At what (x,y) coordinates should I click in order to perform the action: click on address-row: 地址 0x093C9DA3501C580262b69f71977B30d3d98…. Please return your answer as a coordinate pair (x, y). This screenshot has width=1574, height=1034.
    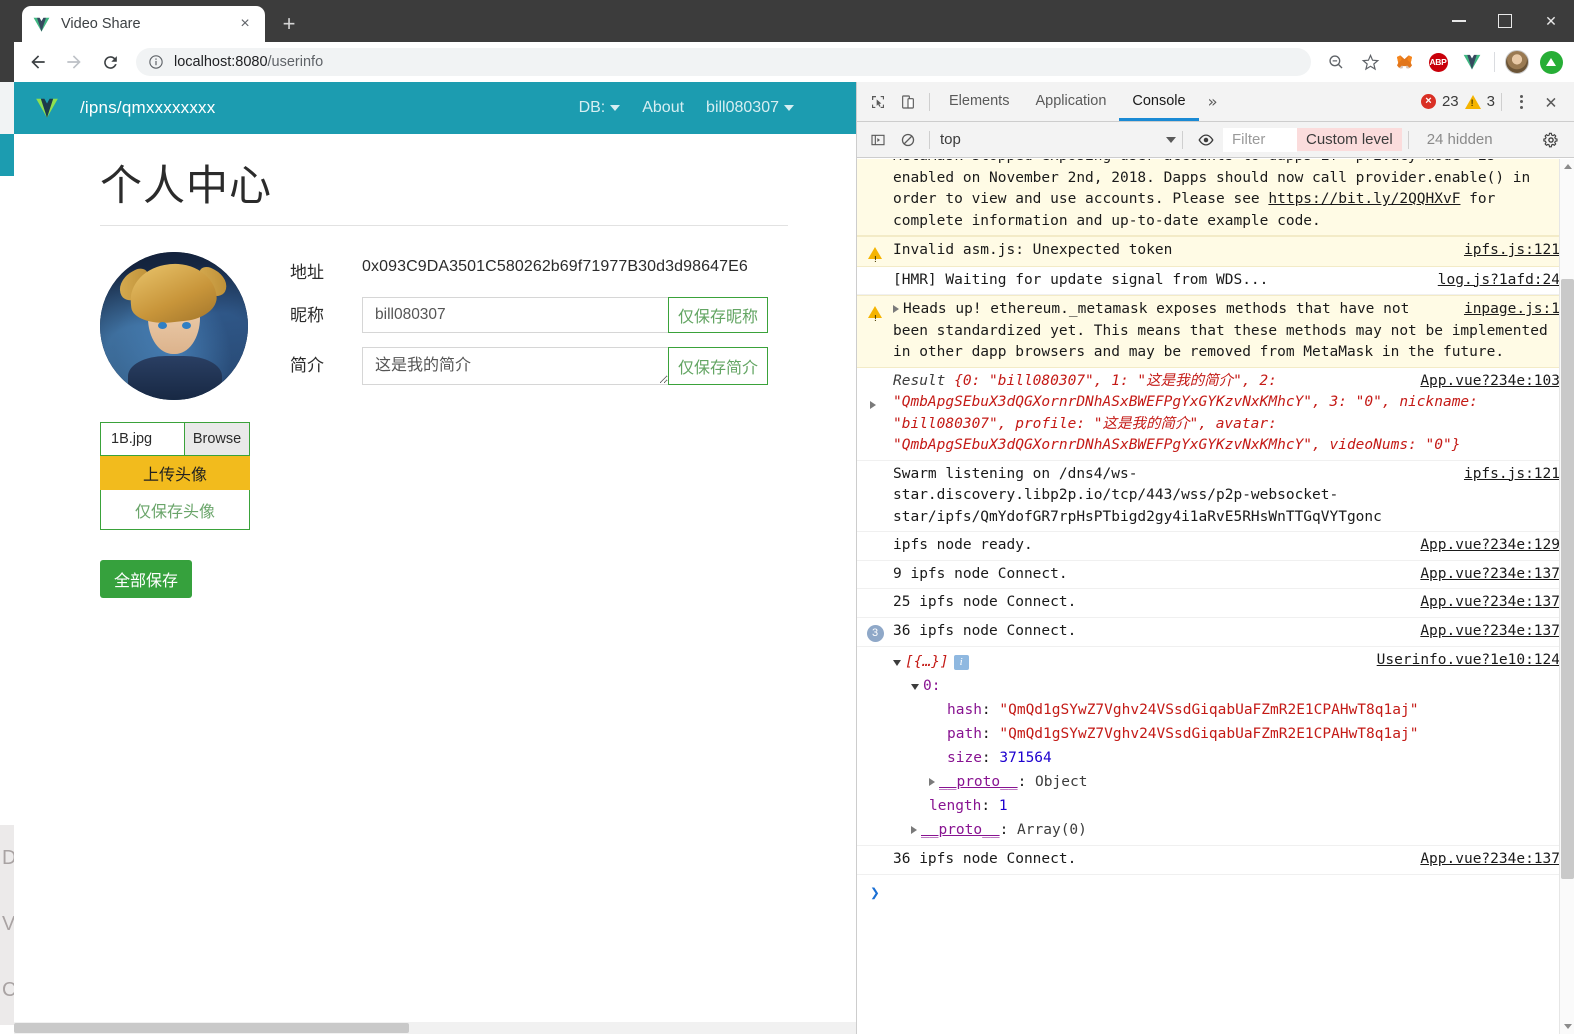
    Looking at the image, I should click on (573, 268).